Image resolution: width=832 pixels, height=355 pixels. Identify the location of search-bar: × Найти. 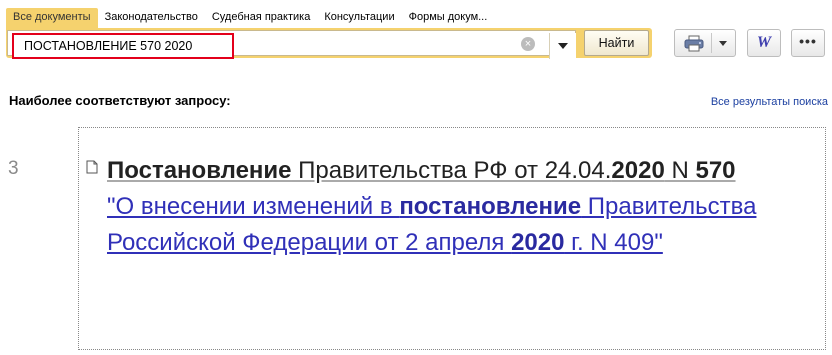
(329, 43).